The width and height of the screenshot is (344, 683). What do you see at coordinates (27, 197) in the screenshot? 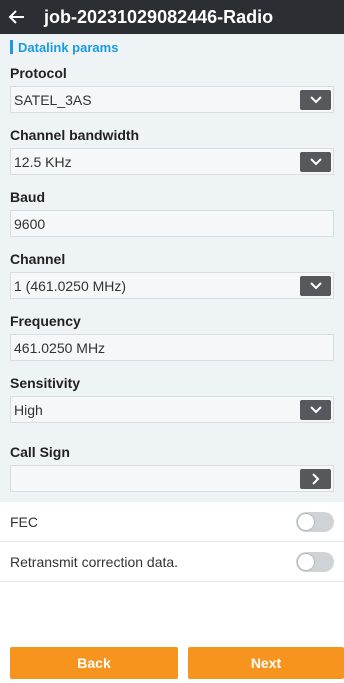
I see `baud-label: Baud` at bounding box center [27, 197].